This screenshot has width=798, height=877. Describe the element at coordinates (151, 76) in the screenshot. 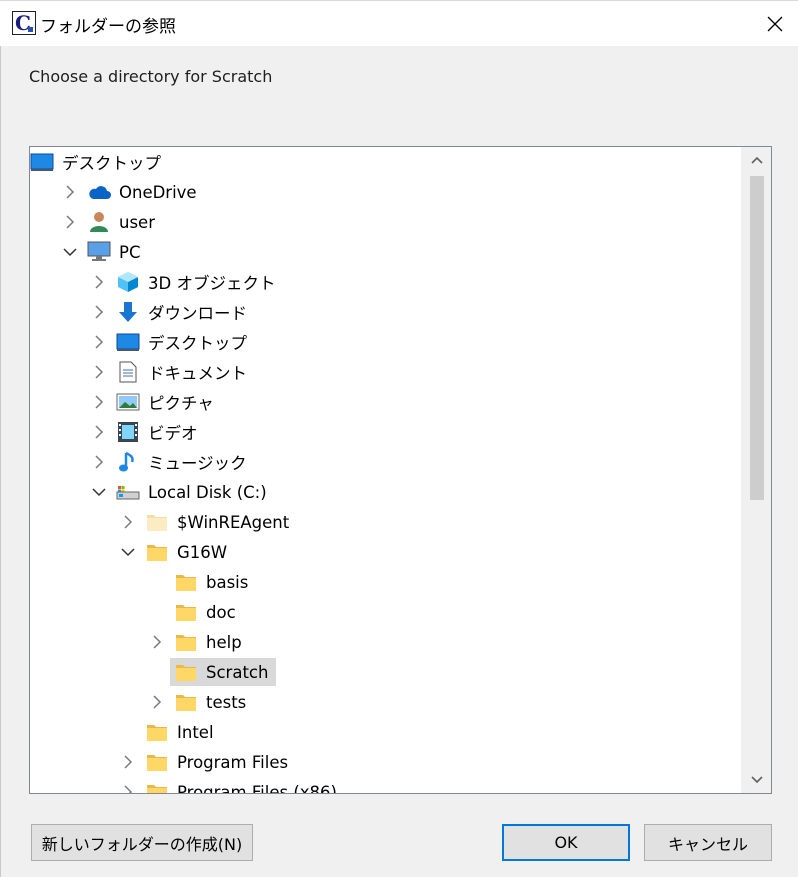

I see `prompt-text: Choose a directory for Scratch` at that location.